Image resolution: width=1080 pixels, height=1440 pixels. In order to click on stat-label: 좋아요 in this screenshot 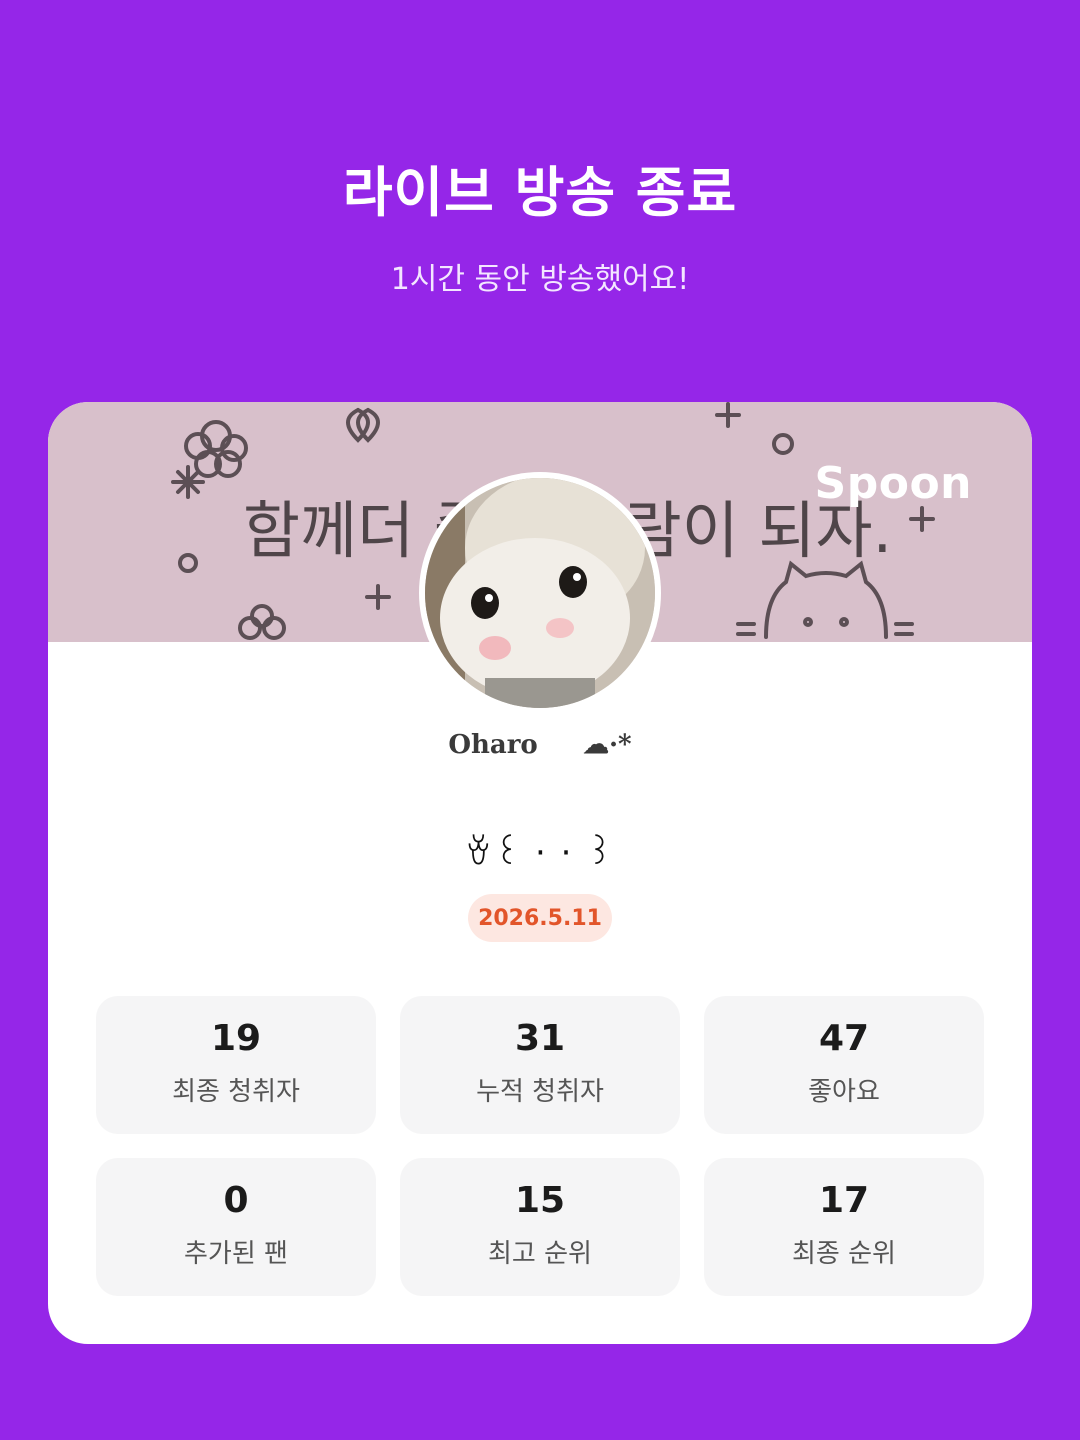, I will do `click(844, 1092)`.